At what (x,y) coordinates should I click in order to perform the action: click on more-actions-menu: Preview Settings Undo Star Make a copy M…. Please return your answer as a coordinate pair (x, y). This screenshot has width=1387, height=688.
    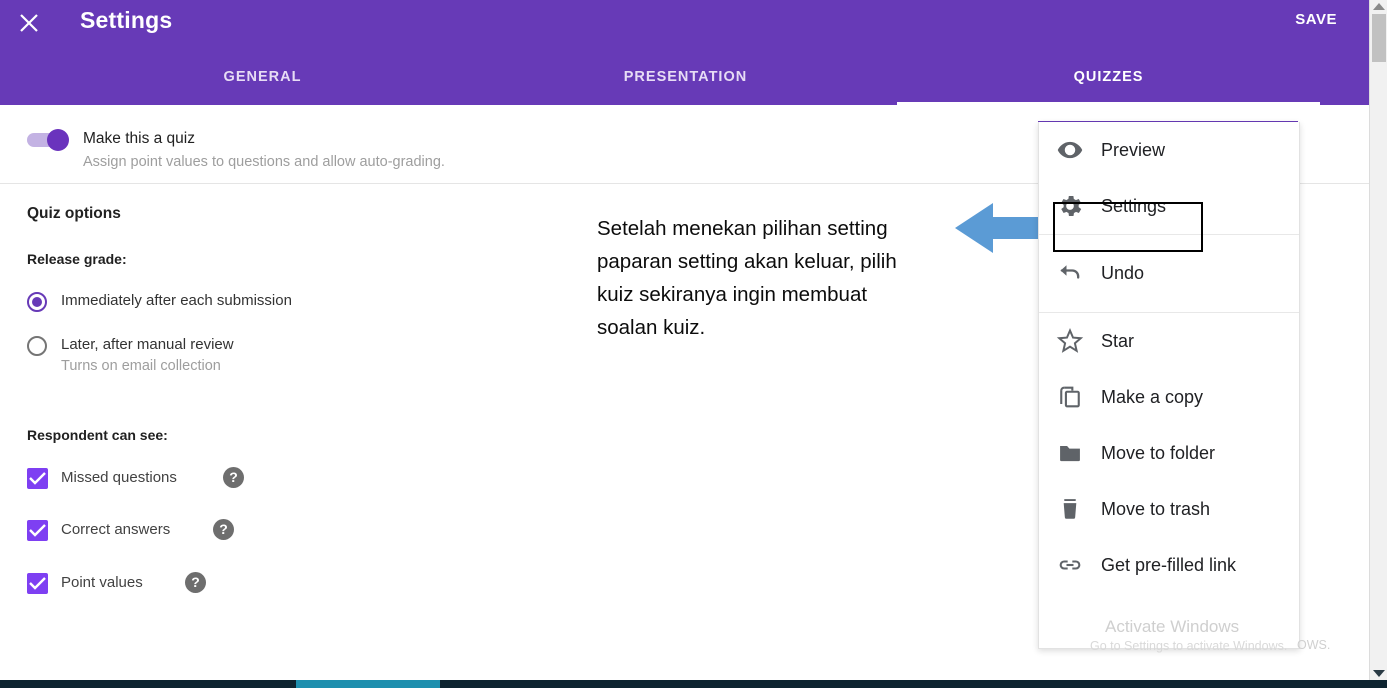
    Looking at the image, I should click on (1169, 385).